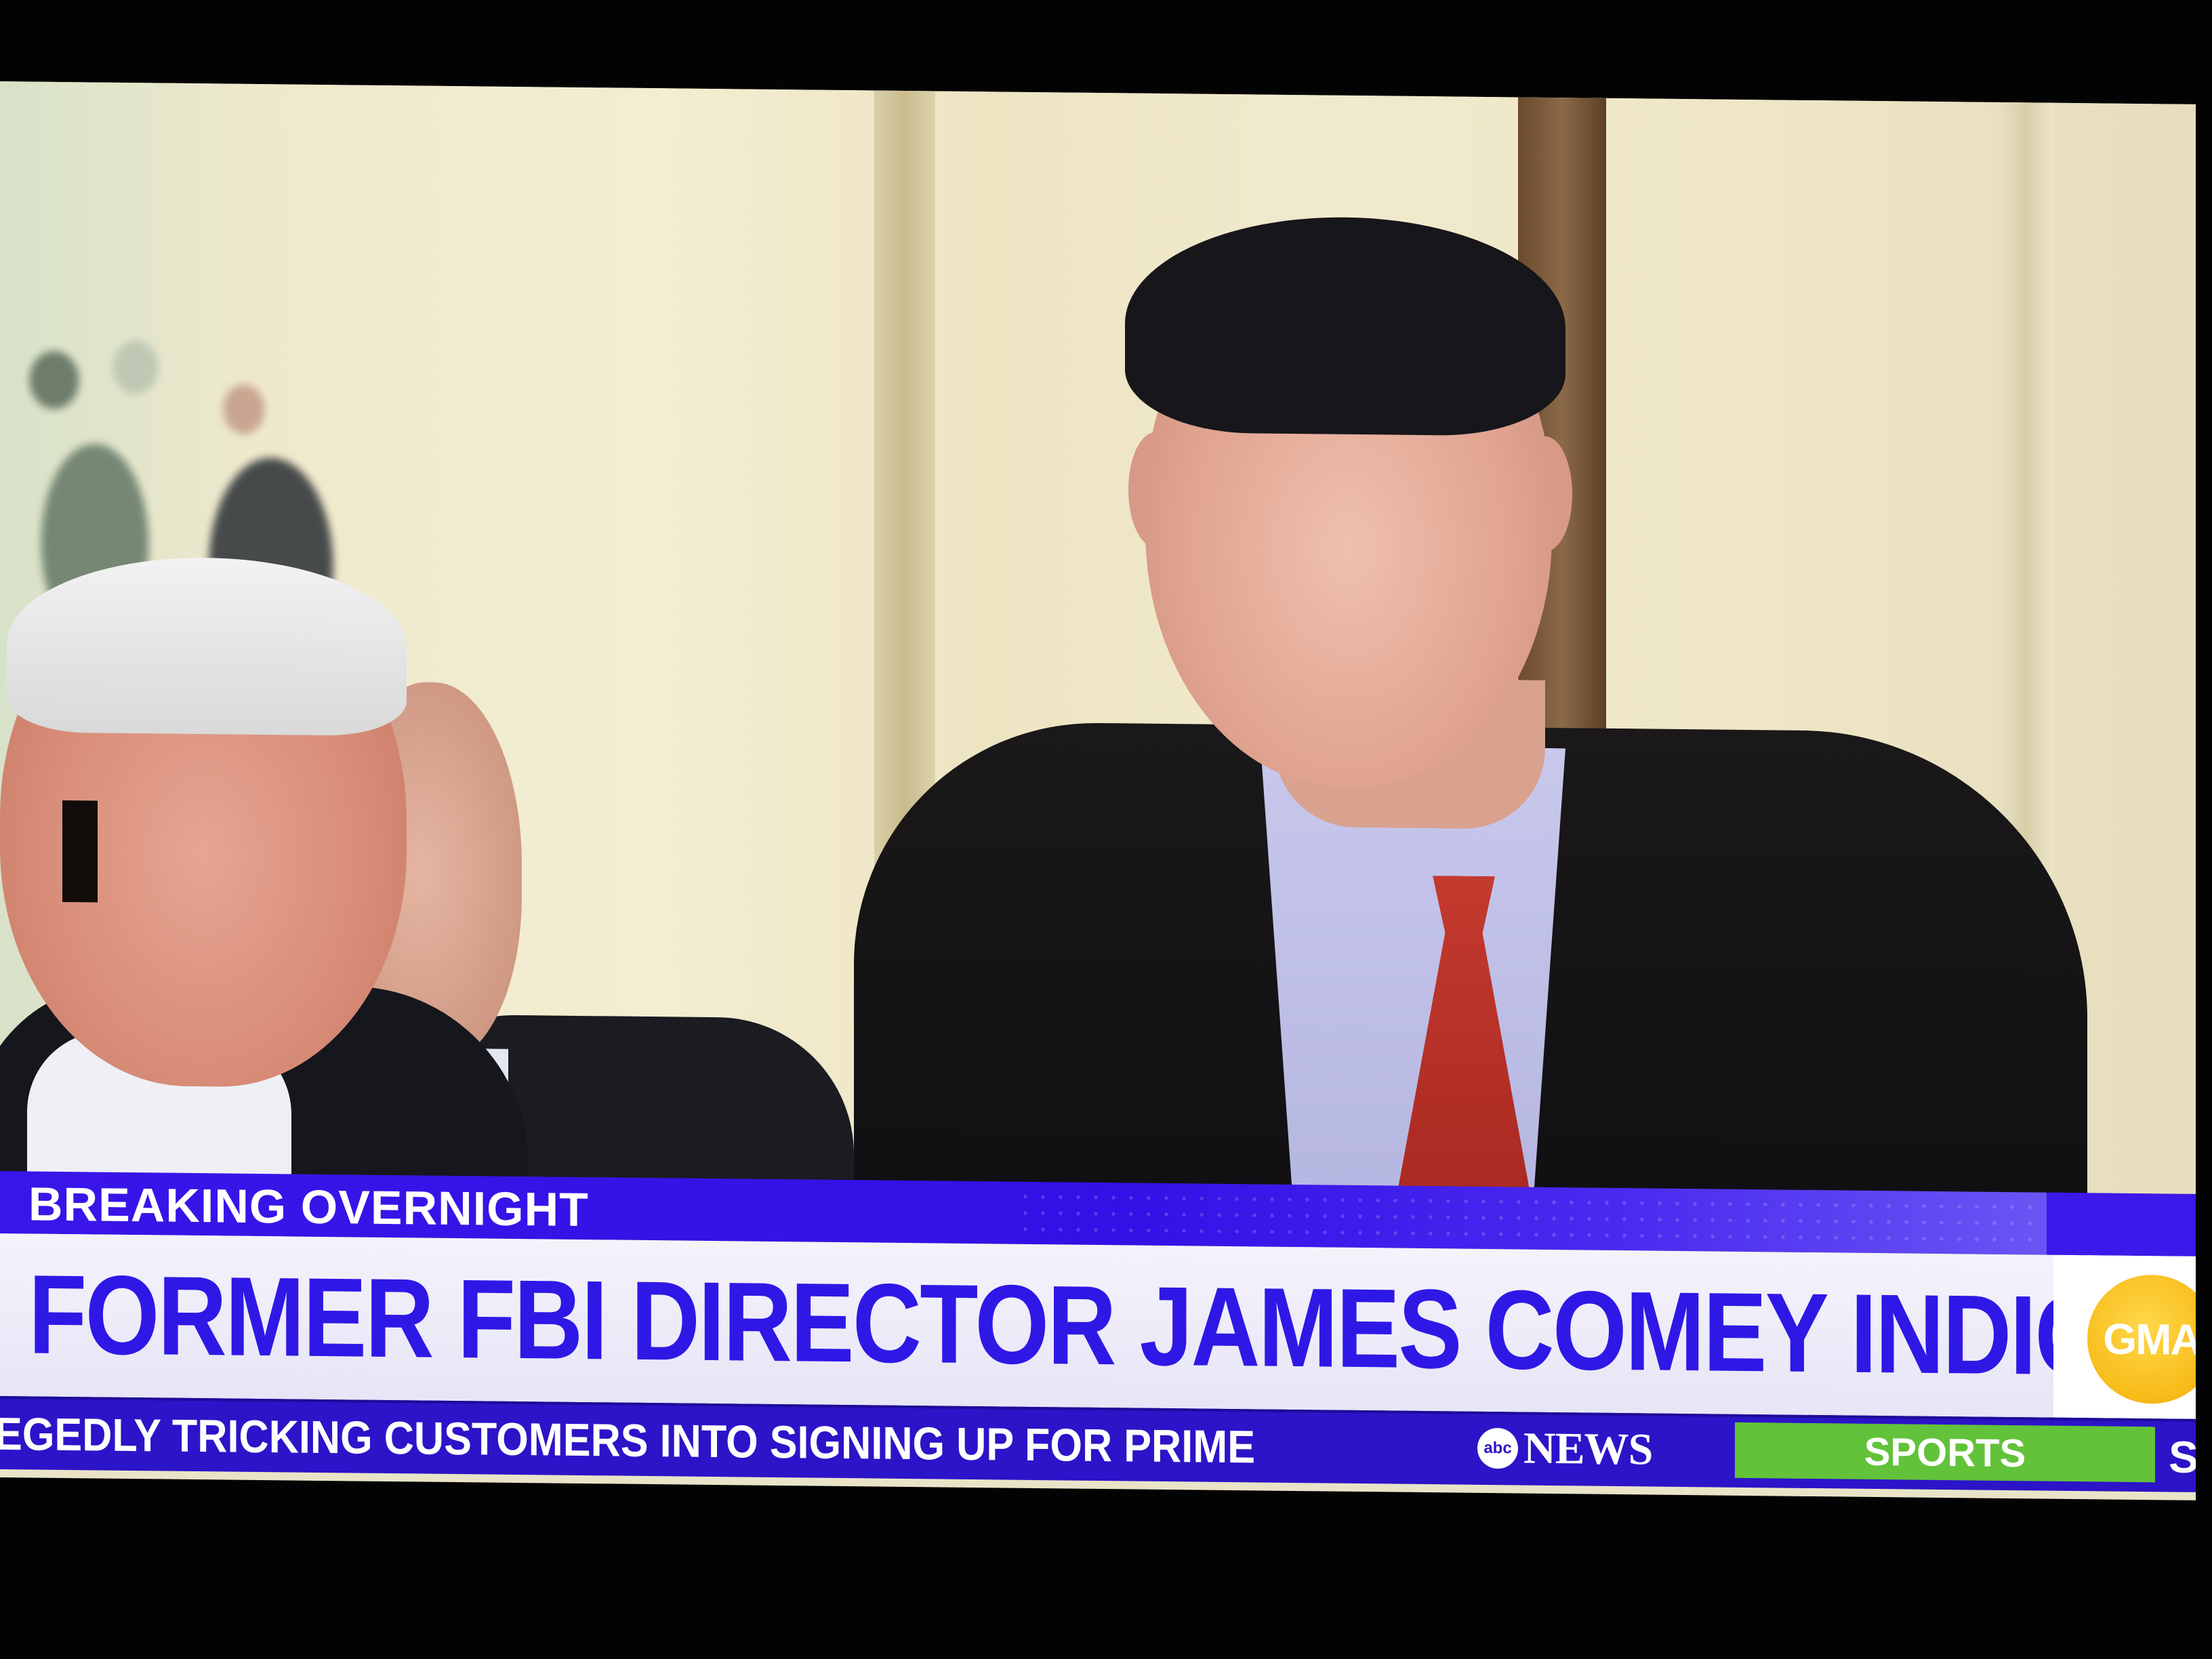 This screenshot has width=2212, height=1659. I want to click on screen-defect-mark, so click(80, 852).